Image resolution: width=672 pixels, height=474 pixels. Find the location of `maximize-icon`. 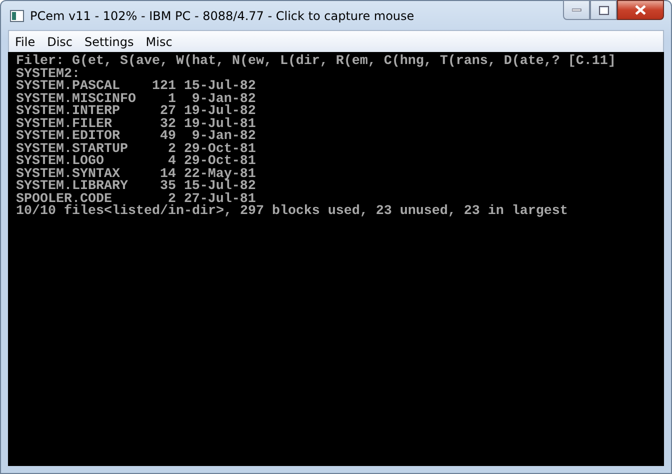

maximize-icon is located at coordinates (603, 10).